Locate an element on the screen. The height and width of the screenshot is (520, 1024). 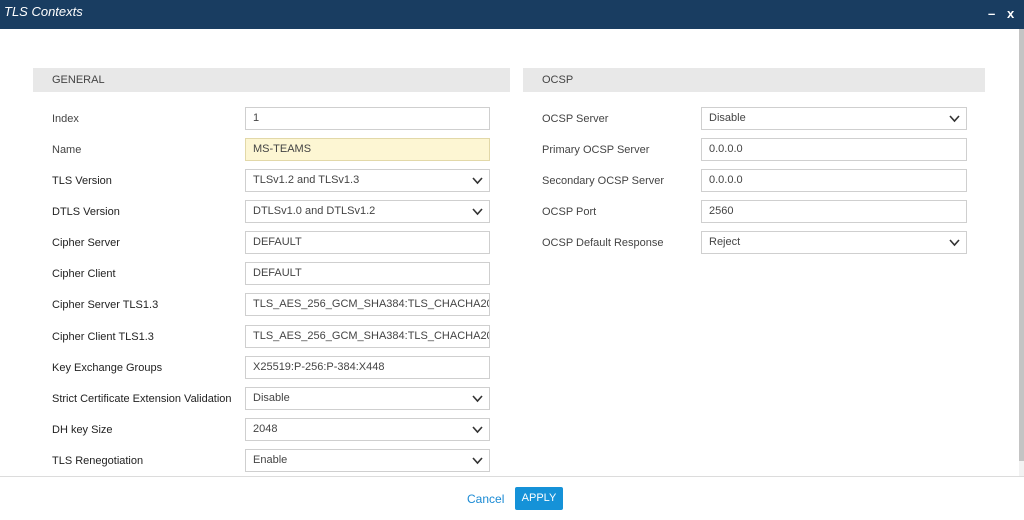
index-field: 1 is located at coordinates (367, 118).